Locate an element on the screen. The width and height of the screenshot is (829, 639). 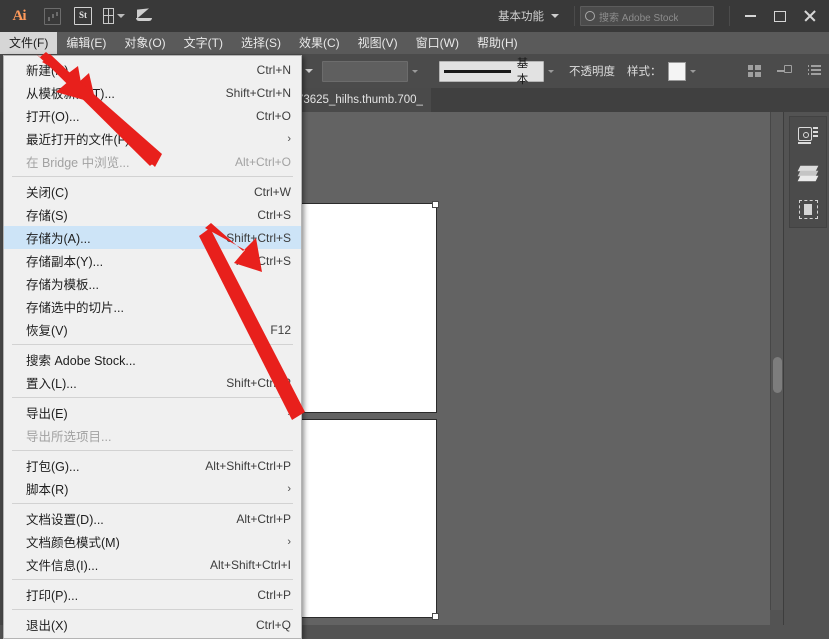
bridge-glyph is located at coordinates (52, 16).